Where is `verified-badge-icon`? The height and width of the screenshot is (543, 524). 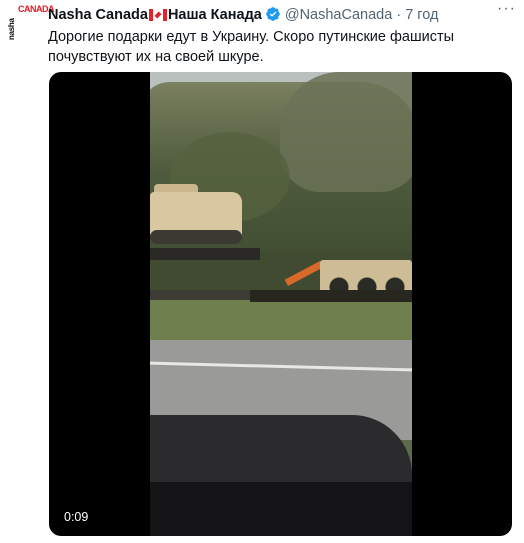 verified-badge-icon is located at coordinates (273, 14).